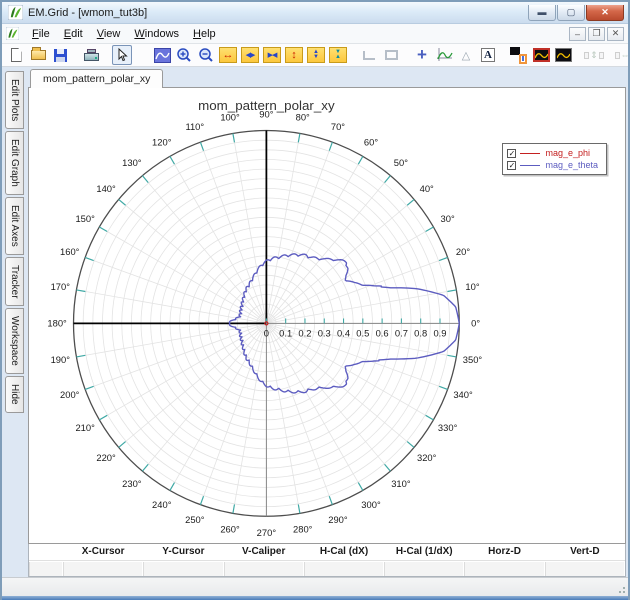  I want to click on rectangle-tool-button, so click(391, 55).